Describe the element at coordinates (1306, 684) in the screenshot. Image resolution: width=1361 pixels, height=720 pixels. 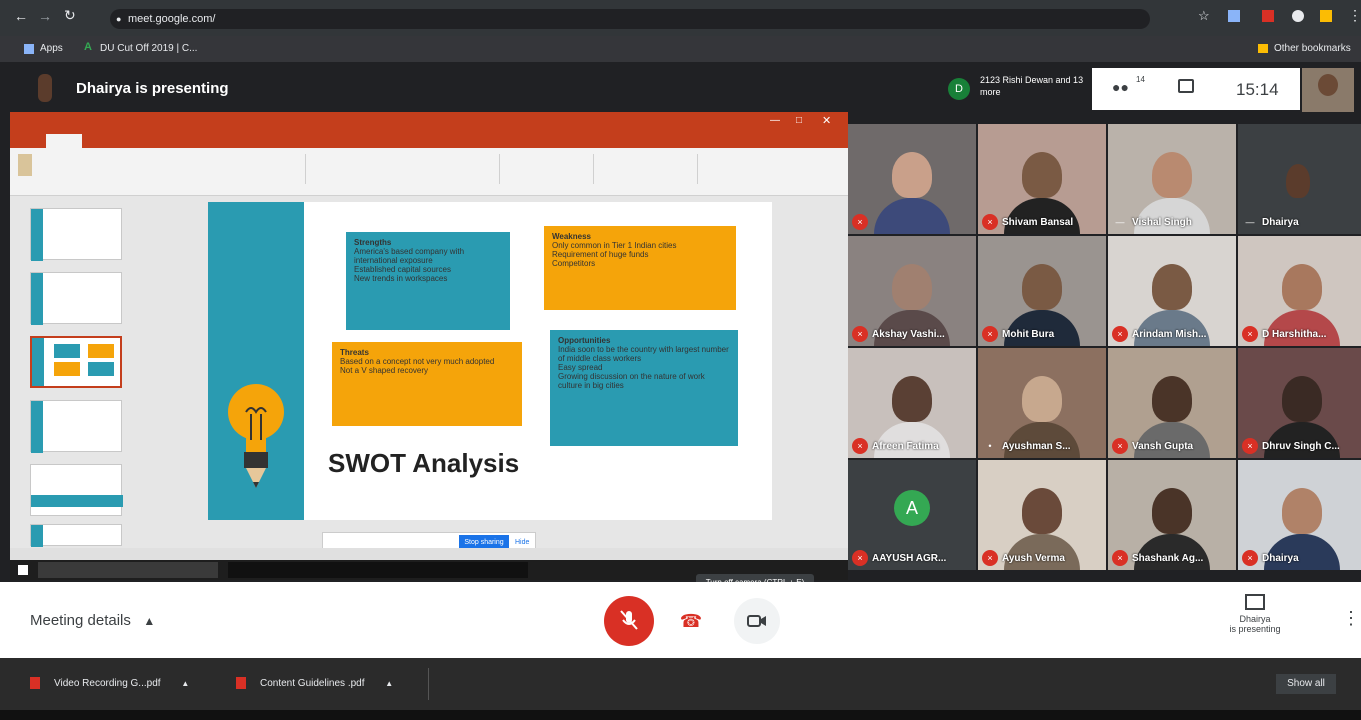
I see `show-all-button: Show all` at that location.